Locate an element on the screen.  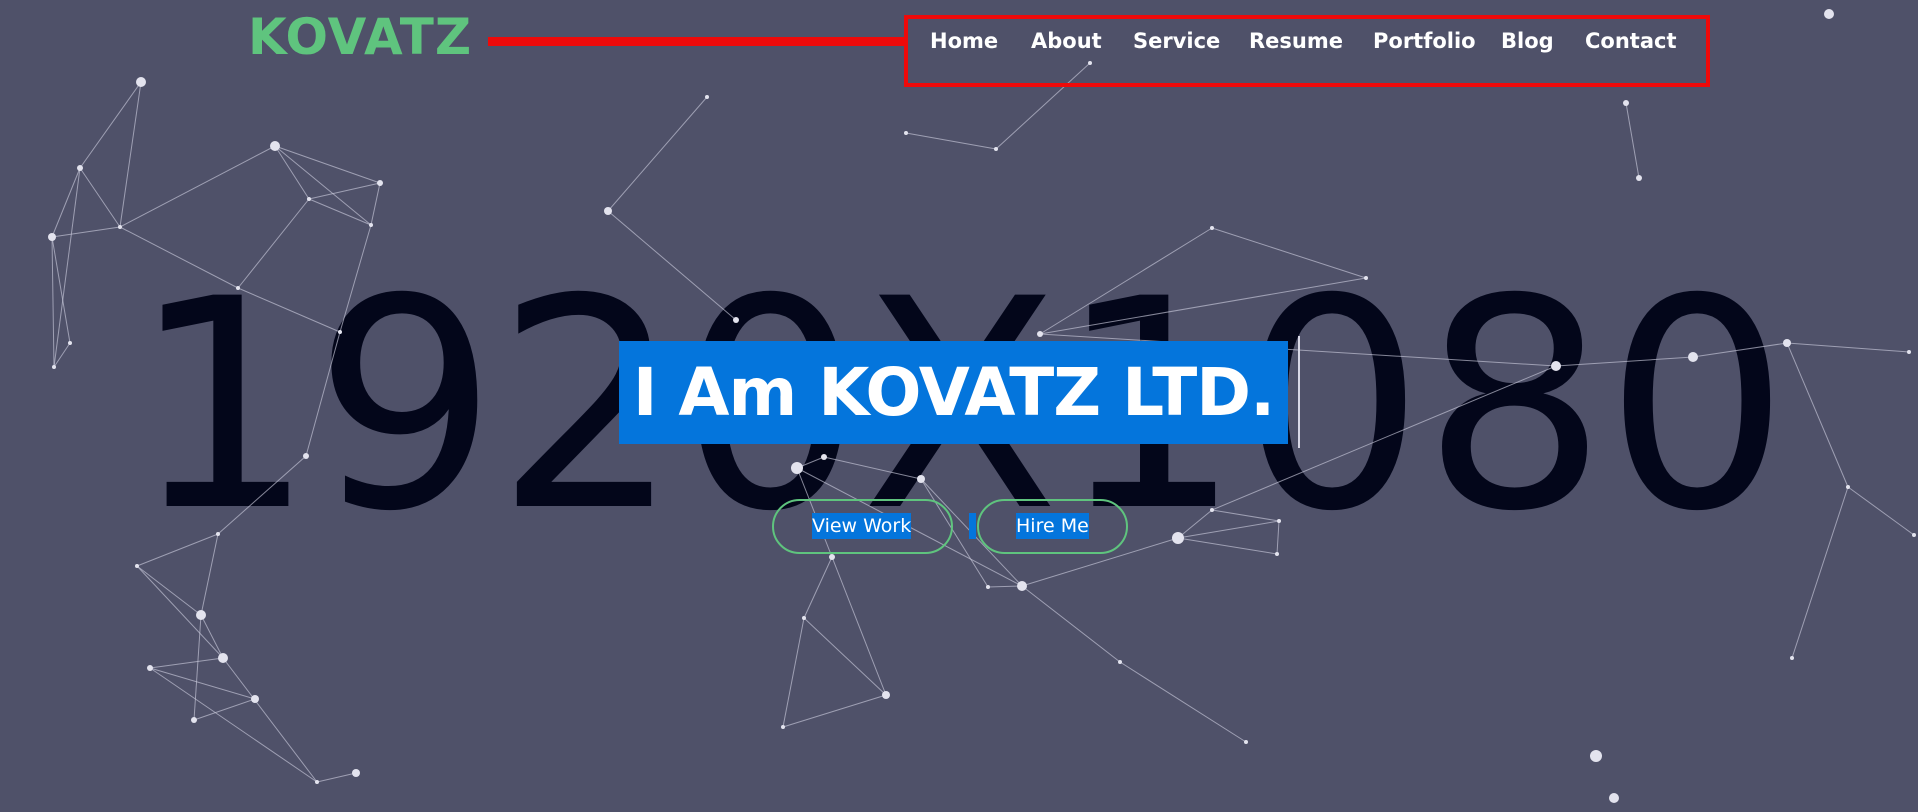
hero-headline: I Am KOVATZ LTD. is located at coordinates (953, 392).